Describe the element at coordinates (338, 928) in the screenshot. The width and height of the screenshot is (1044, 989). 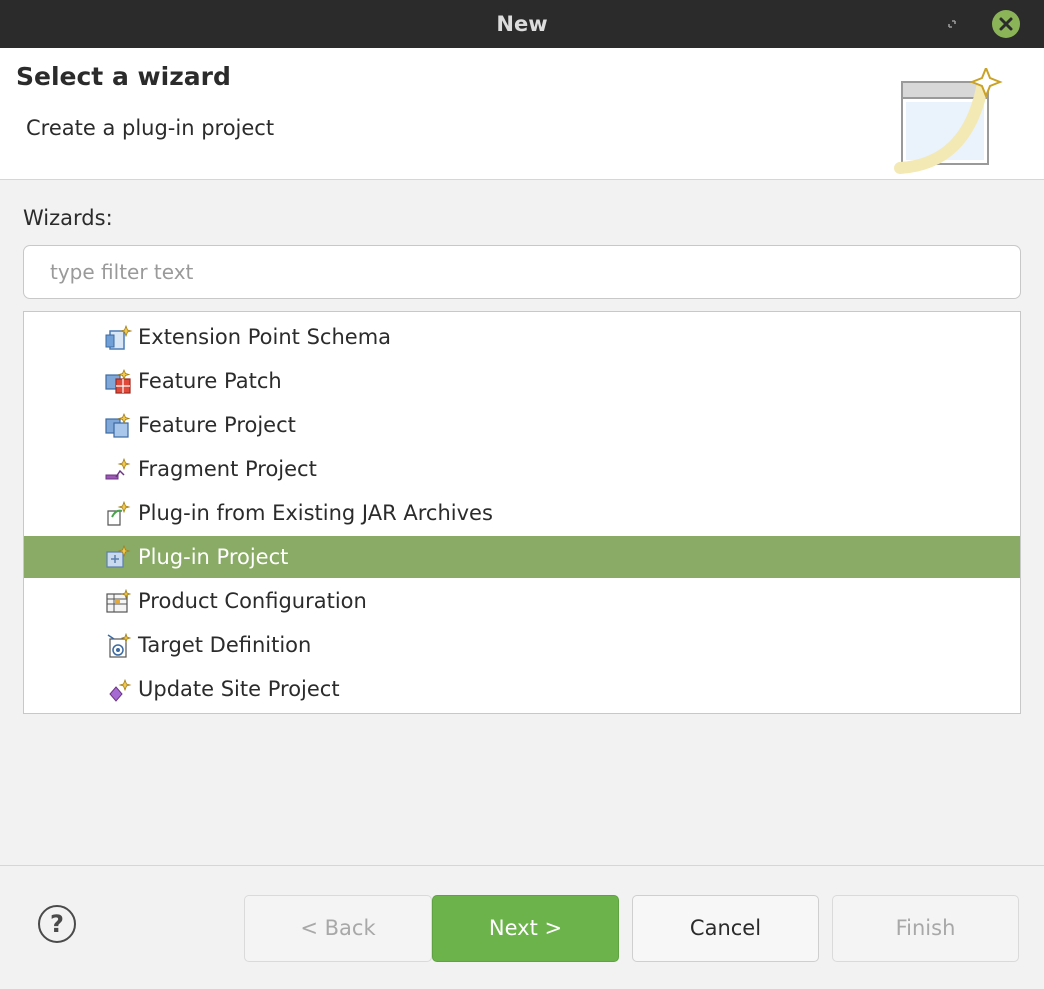
I see `back-button: < Back` at that location.